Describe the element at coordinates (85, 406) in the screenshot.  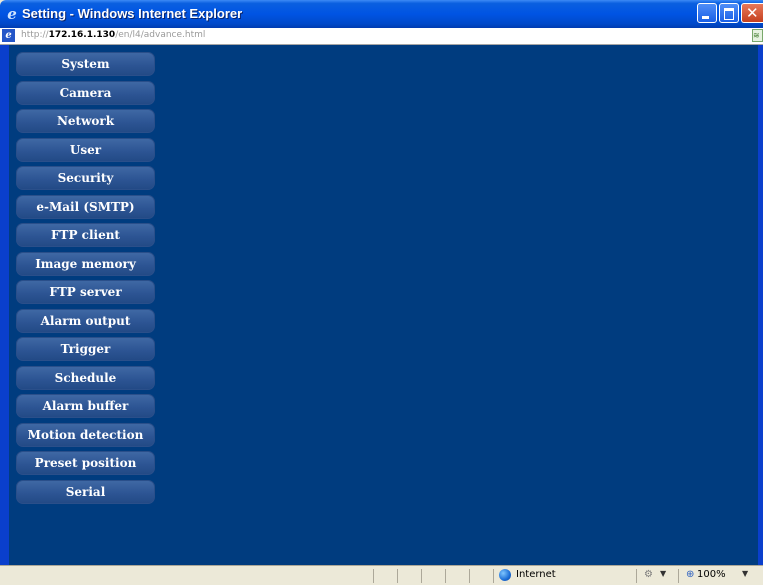
I see `menu-alarm-buffer-button: Alarm buffer` at that location.